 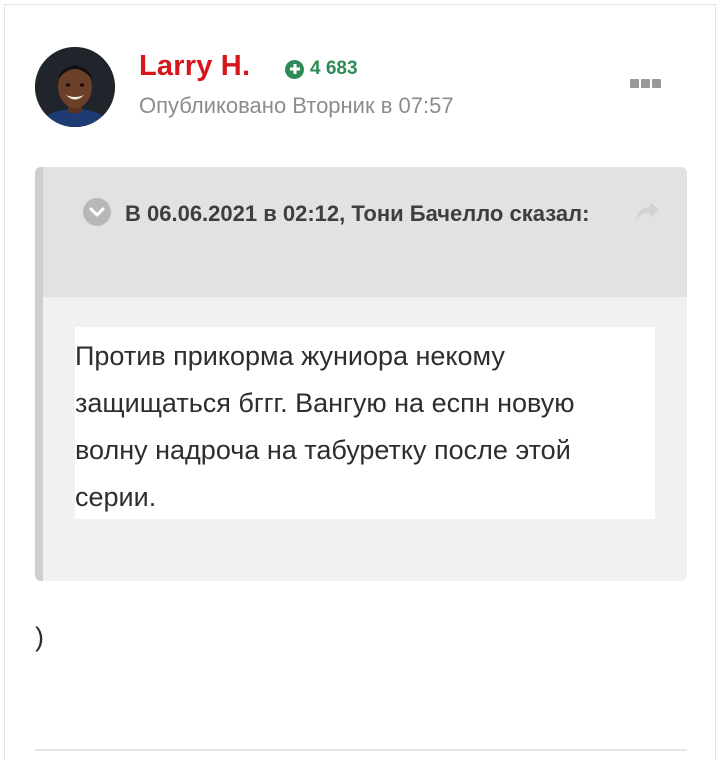 What do you see at coordinates (194, 66) in the screenshot?
I see `author-name: Larry H.` at bounding box center [194, 66].